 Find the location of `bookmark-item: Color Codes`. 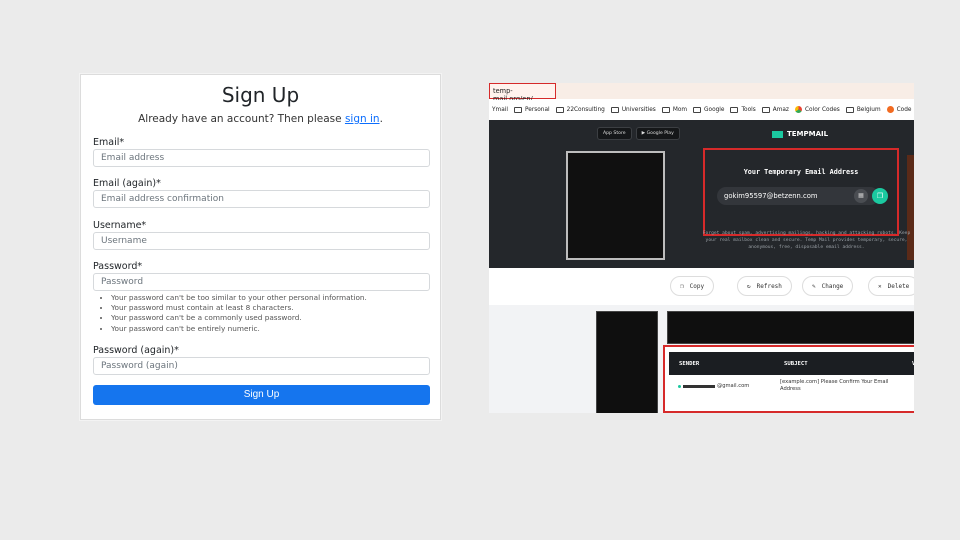

bookmark-item: Color Codes is located at coordinates (817, 109).